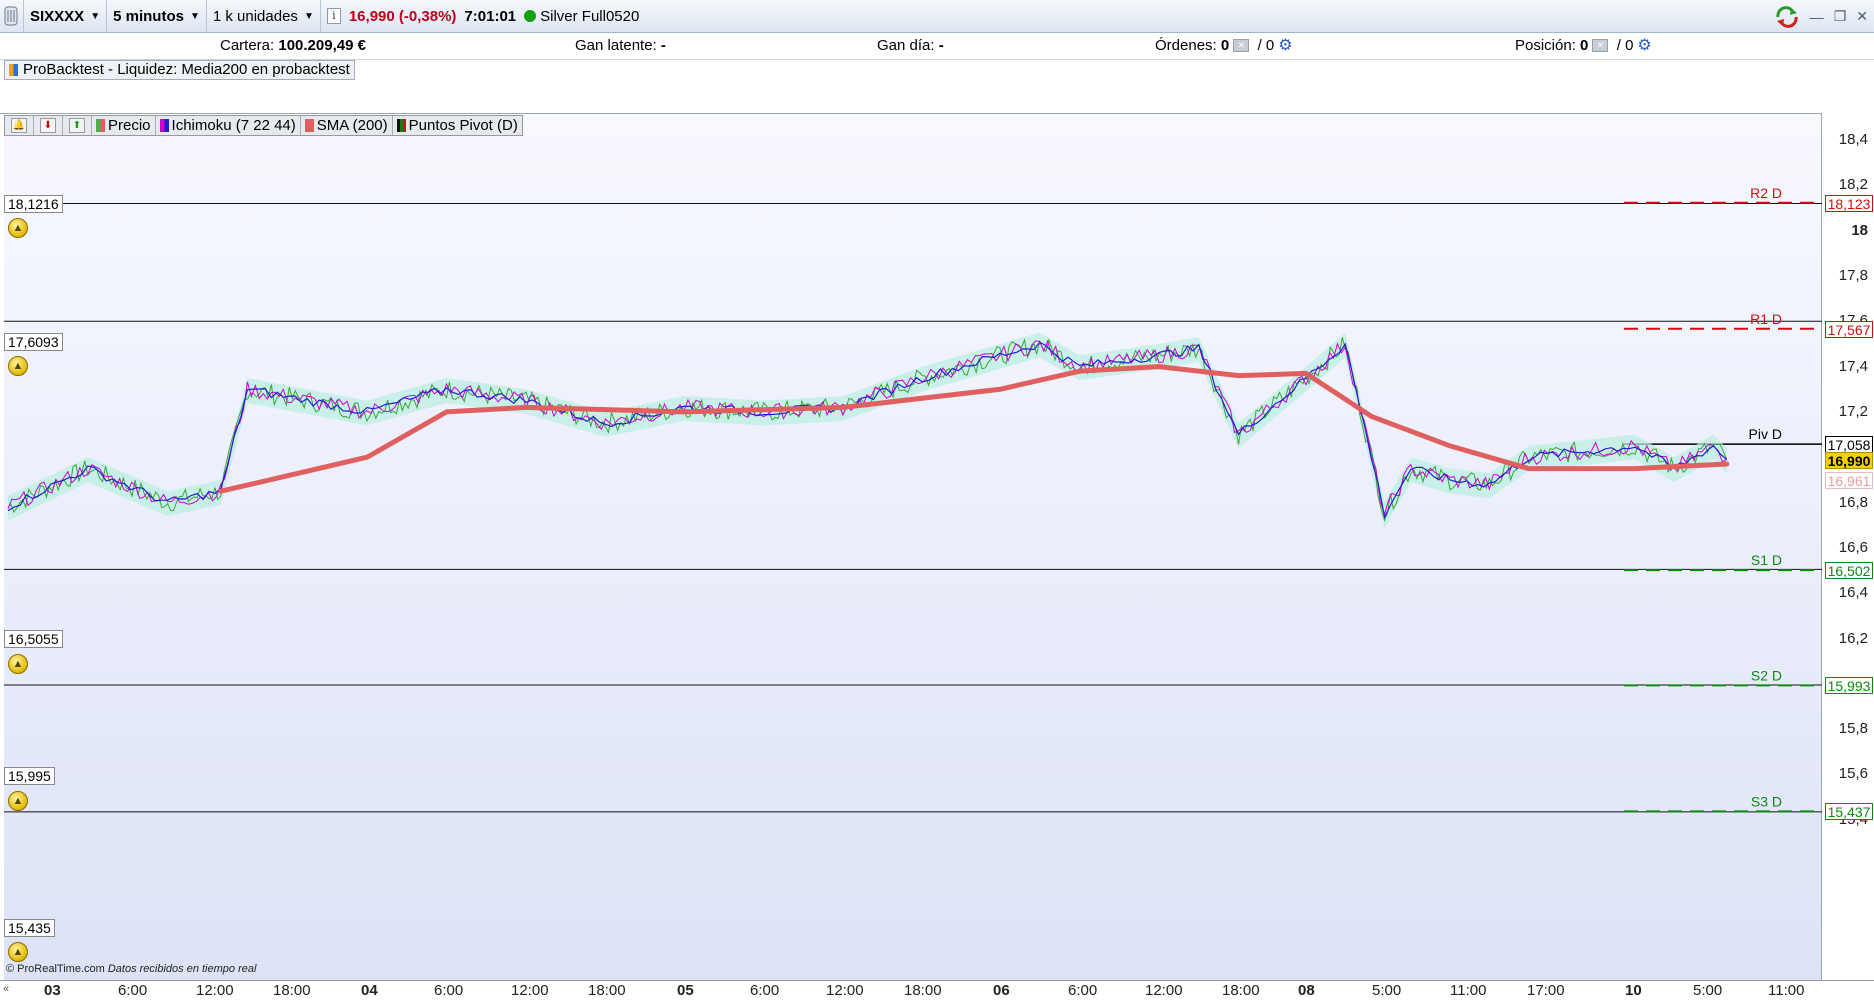 The height and width of the screenshot is (1000, 1874). Describe the element at coordinates (1862, 16) in the screenshot. I see `close-icon: ✕` at that location.